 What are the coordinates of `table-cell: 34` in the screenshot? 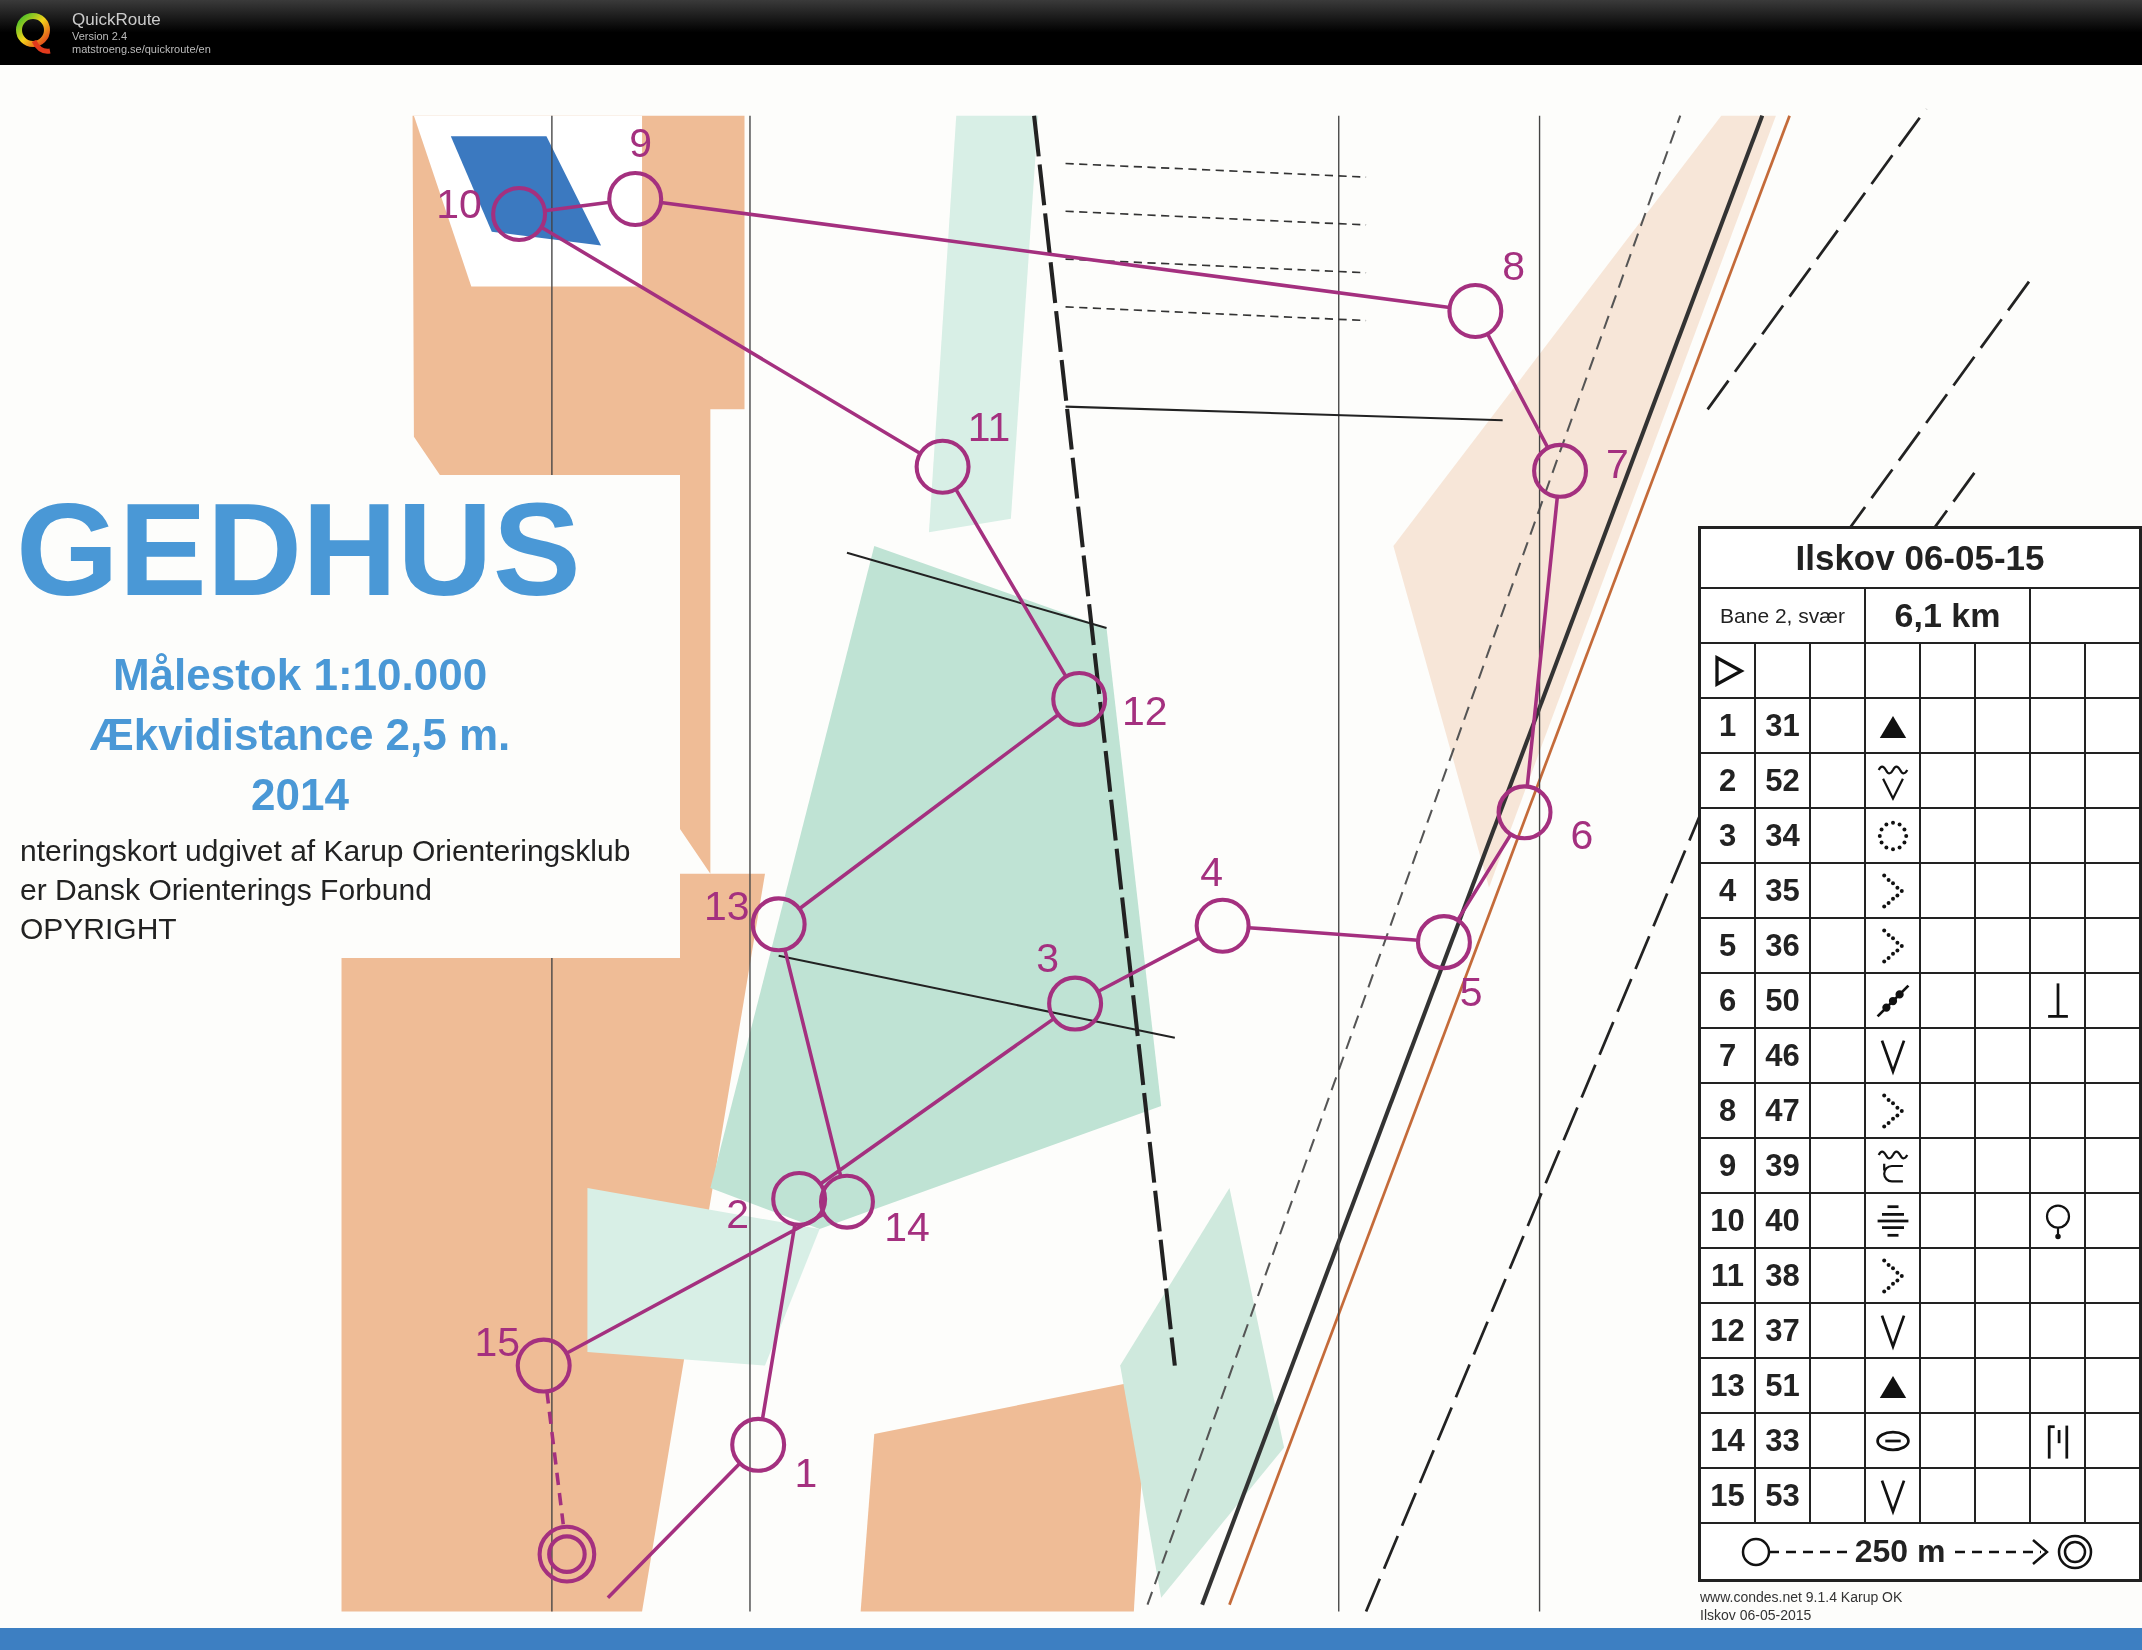 It's located at (1782, 835).